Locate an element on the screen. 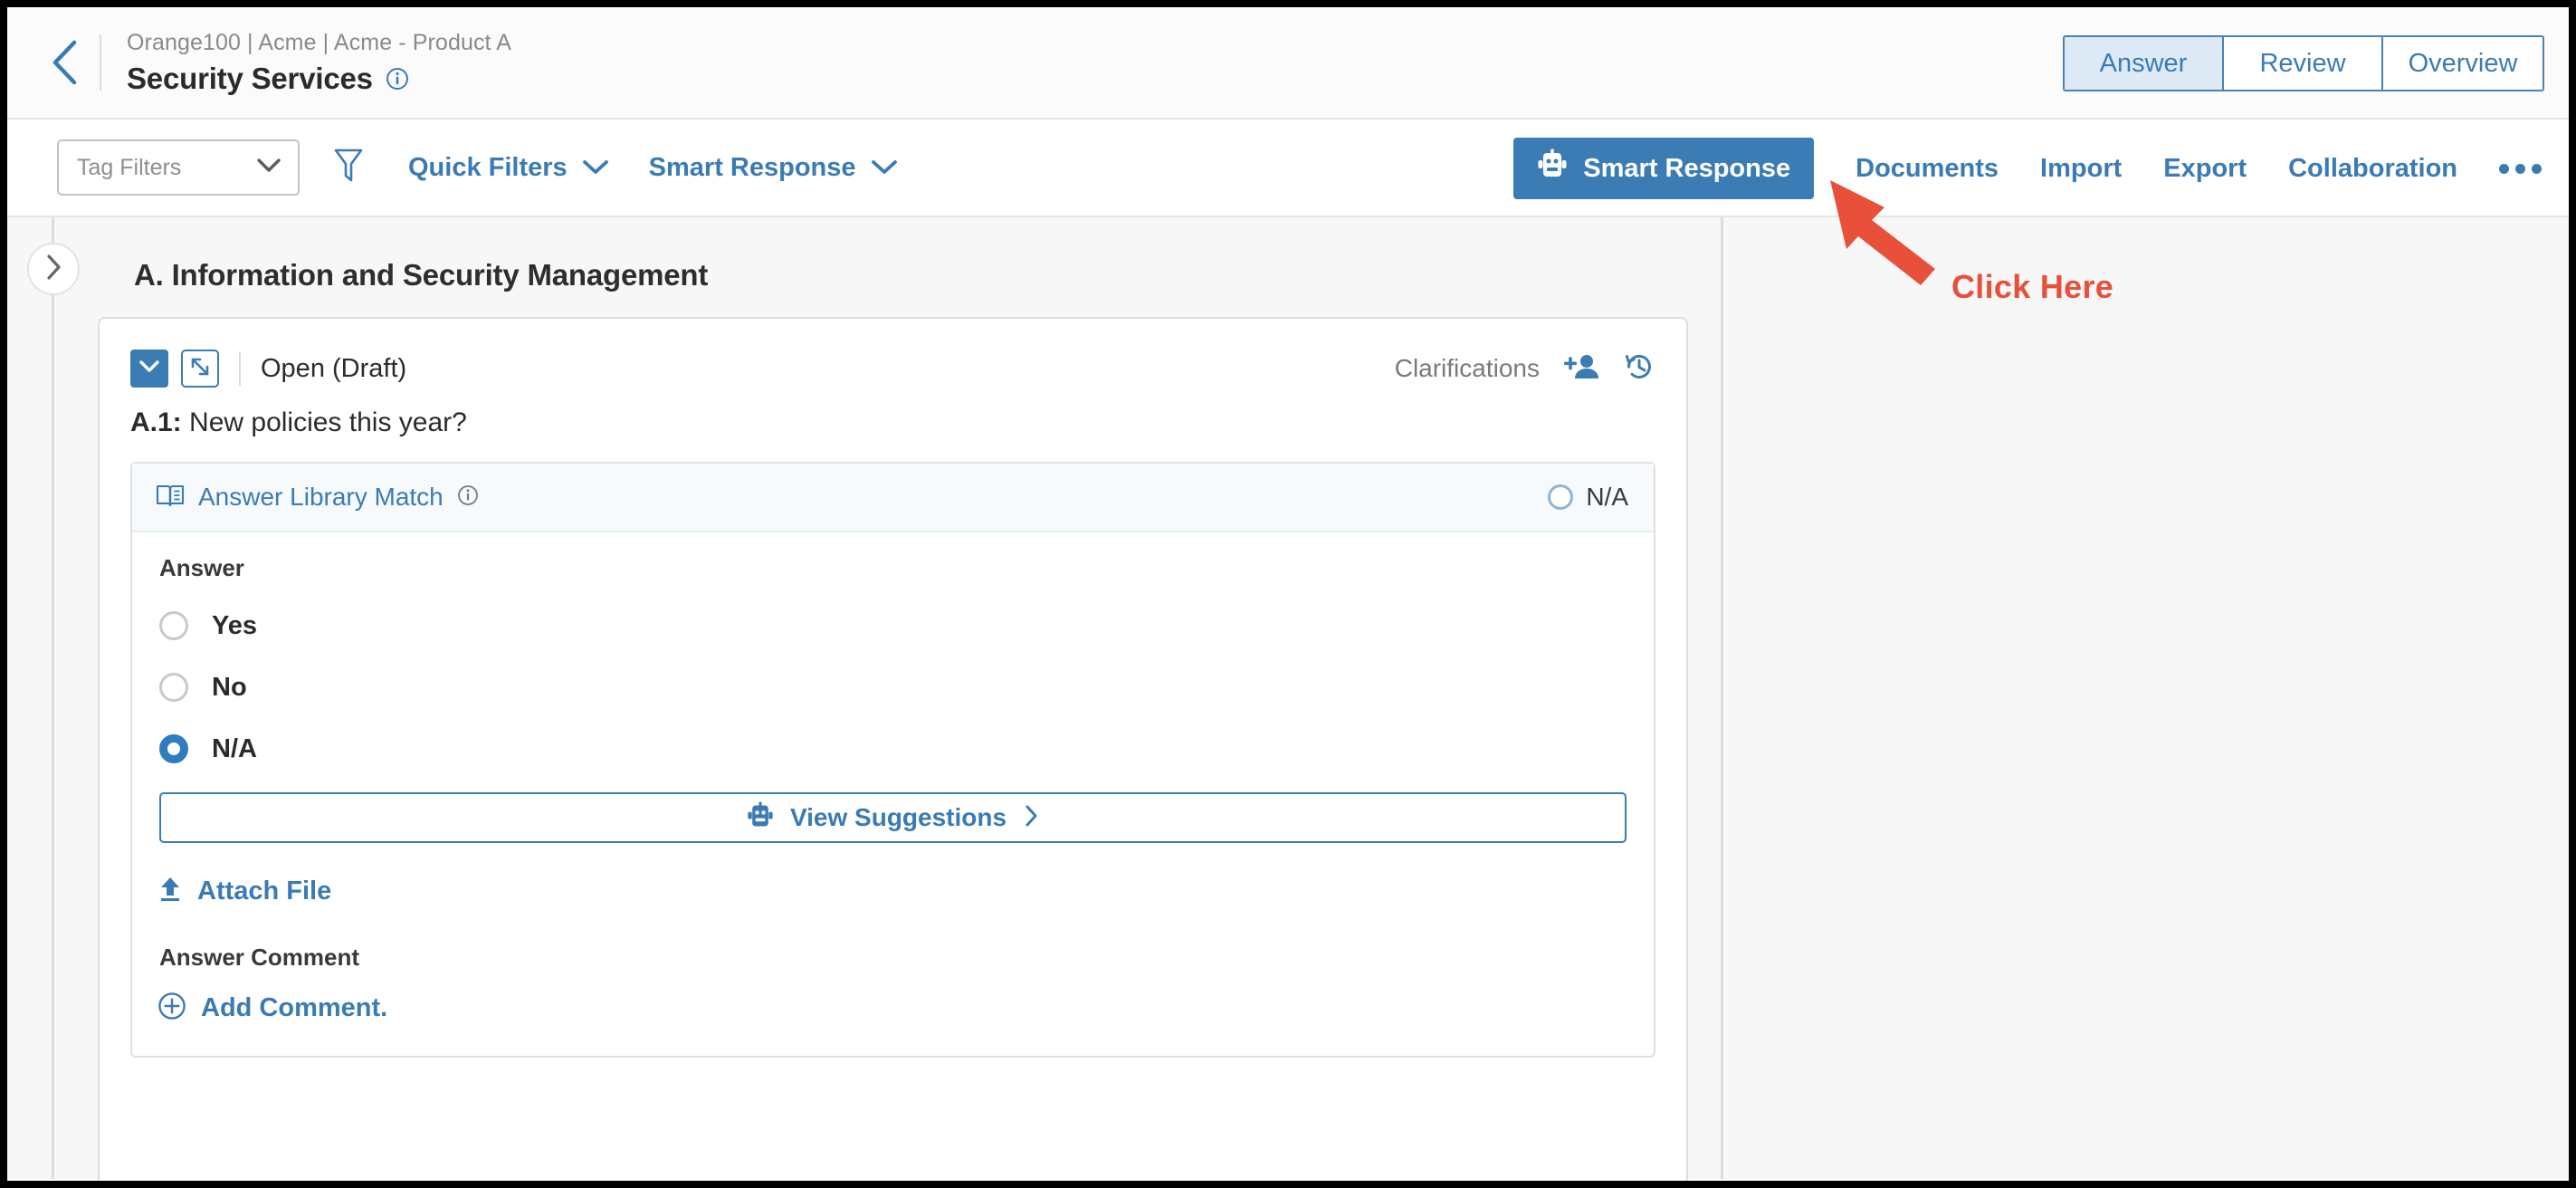 The image size is (2576, 1188). attach-file-button: Attach File is located at coordinates (905, 891).